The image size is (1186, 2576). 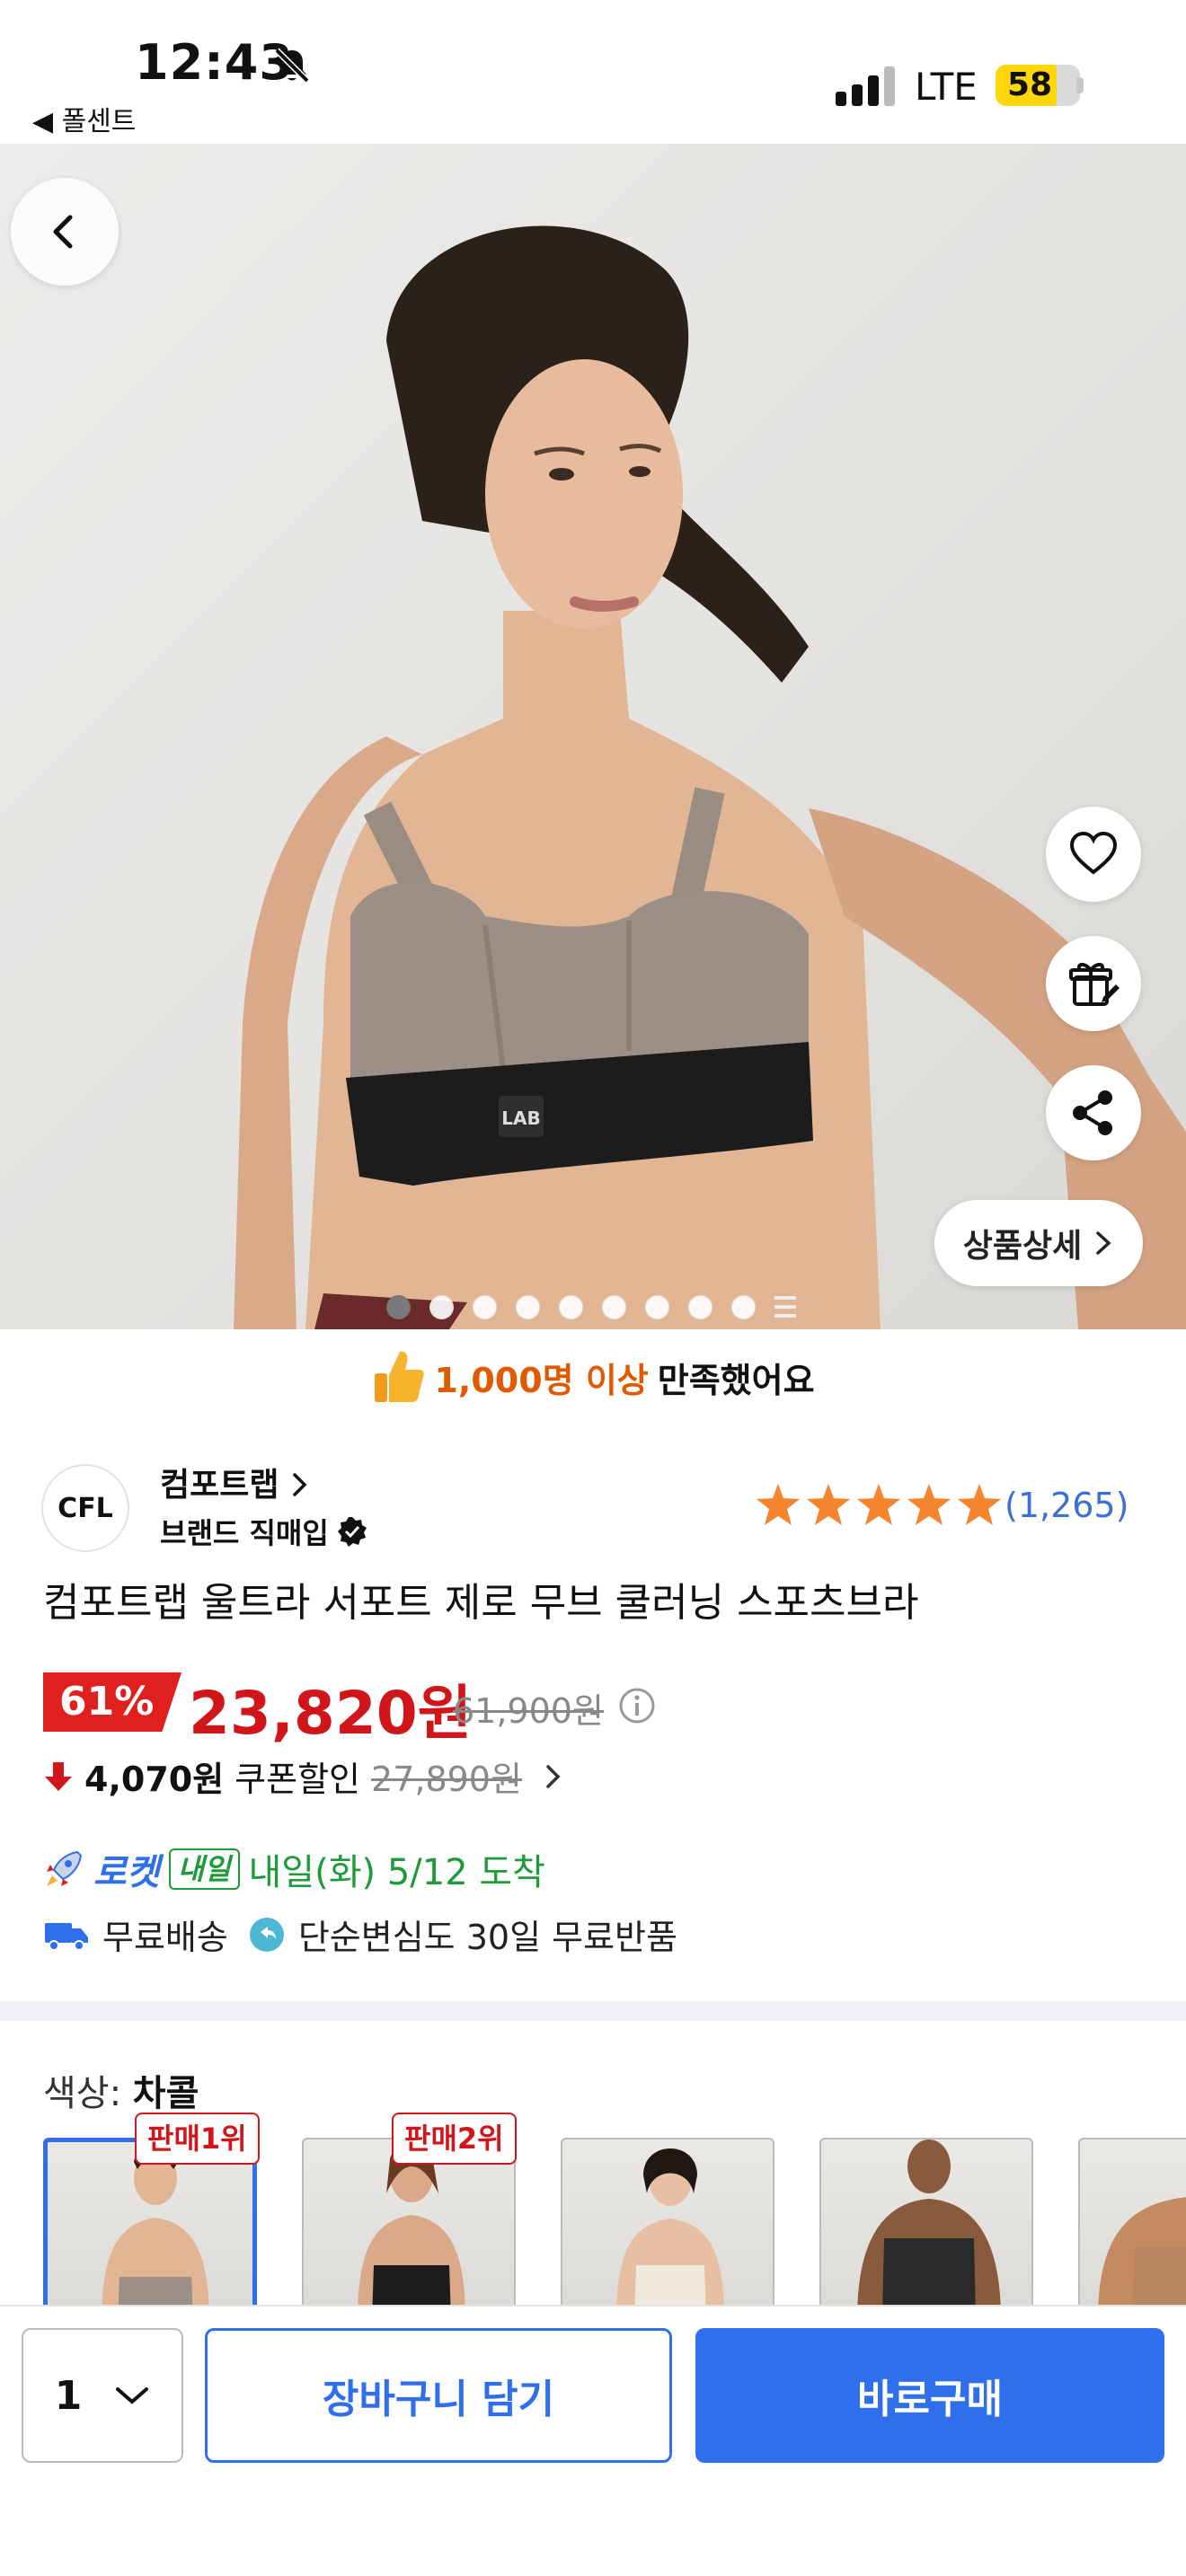 I want to click on carousel-indicator, so click(x=591, y=1306).